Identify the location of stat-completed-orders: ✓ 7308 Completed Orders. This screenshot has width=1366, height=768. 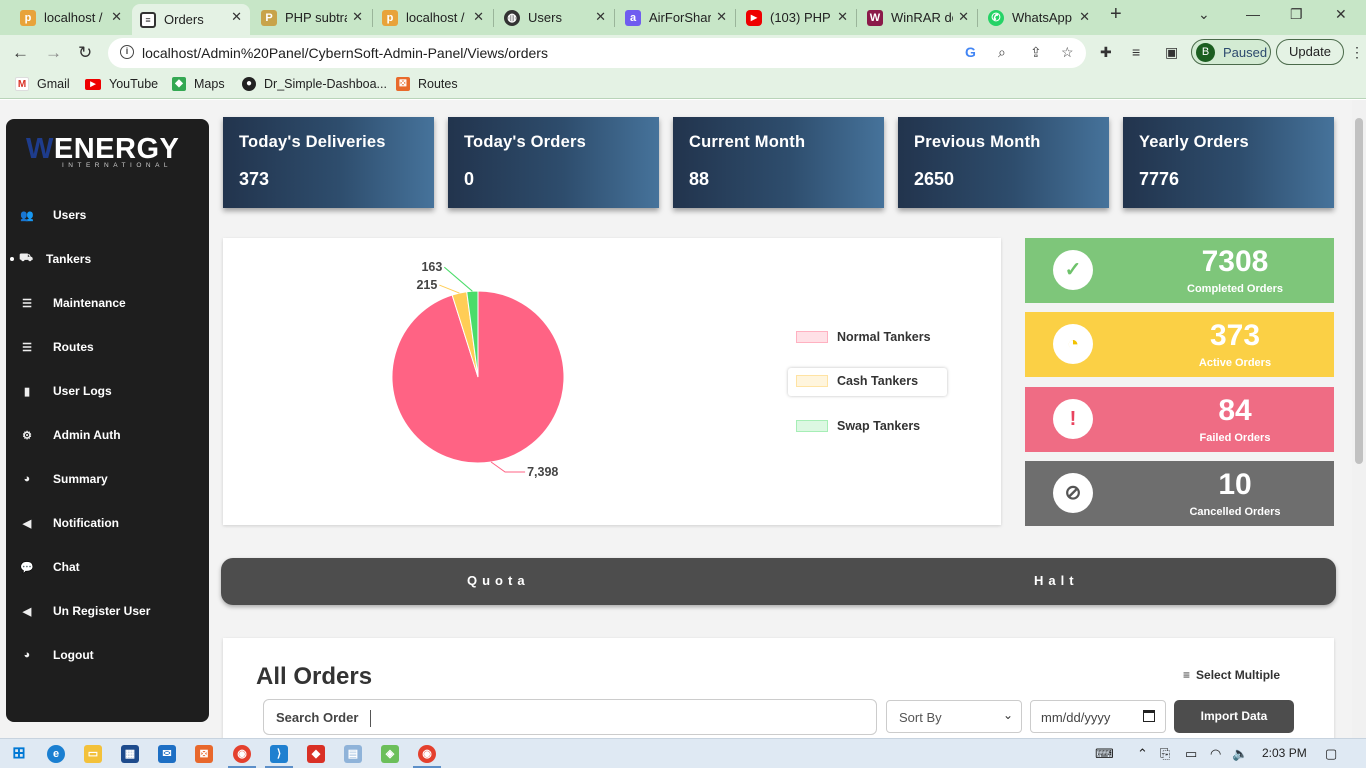
(1179, 270).